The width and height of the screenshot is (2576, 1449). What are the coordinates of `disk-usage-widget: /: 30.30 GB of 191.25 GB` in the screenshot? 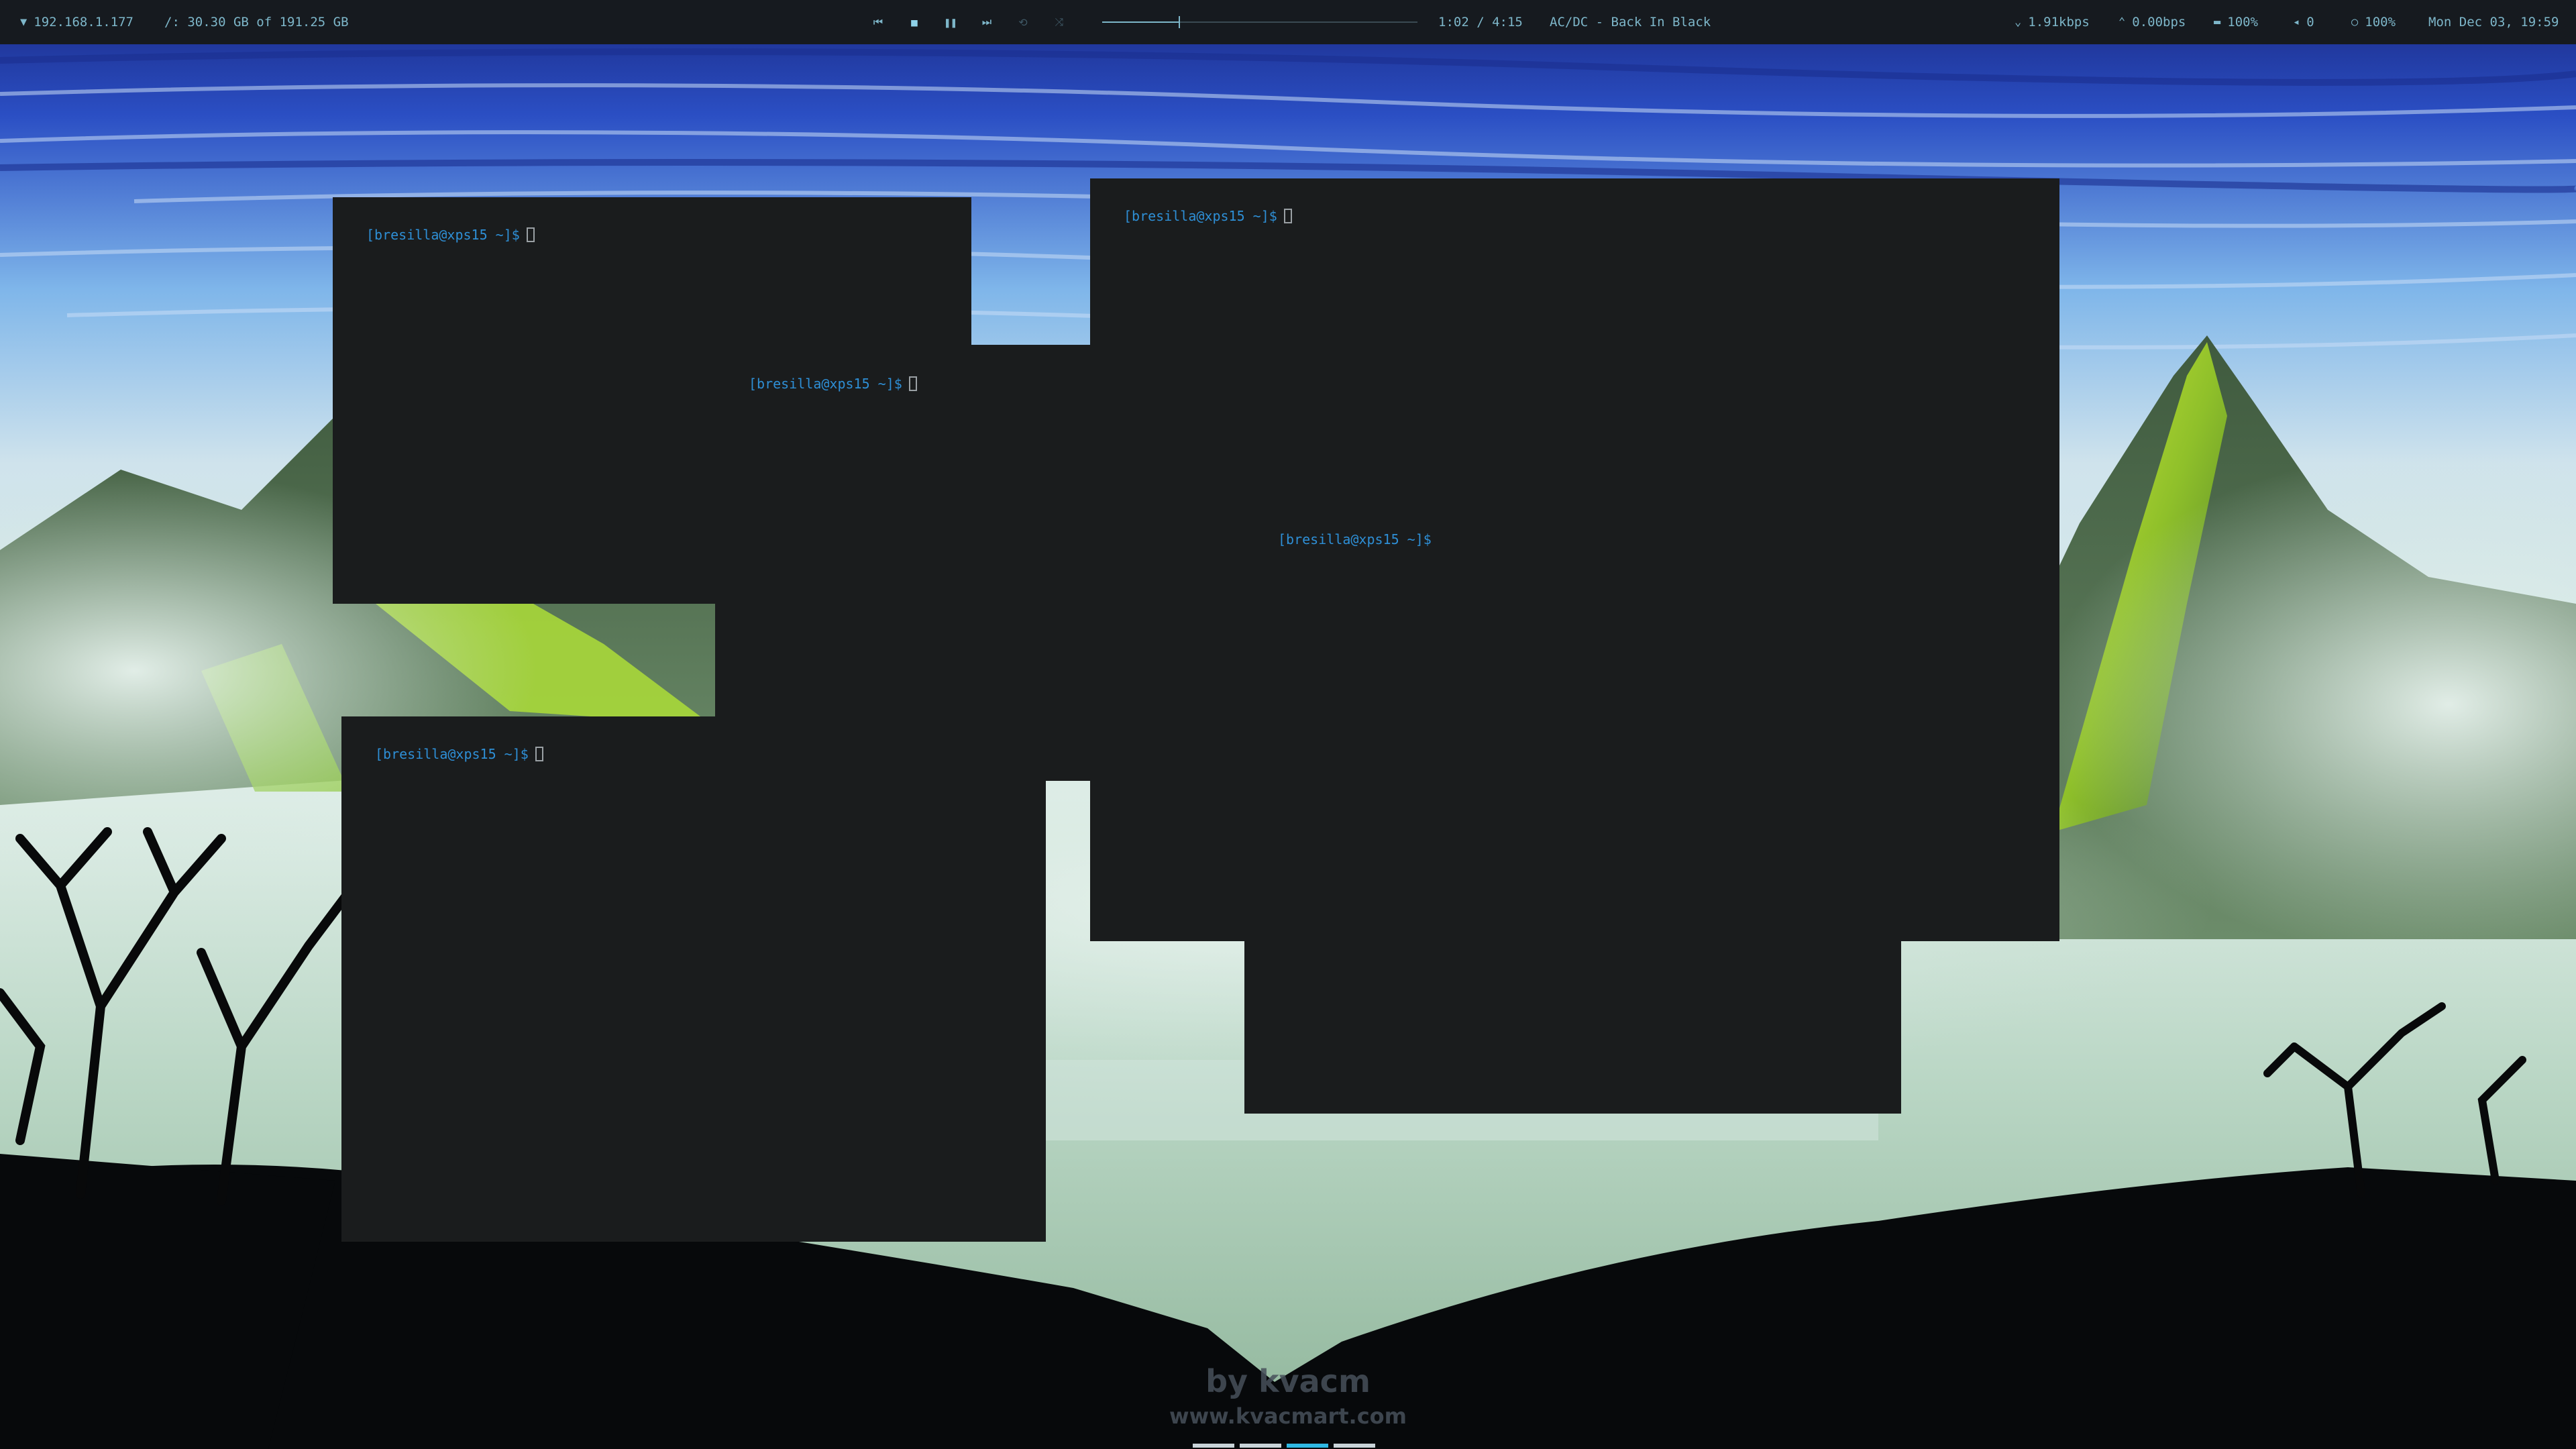 It's located at (256, 22).